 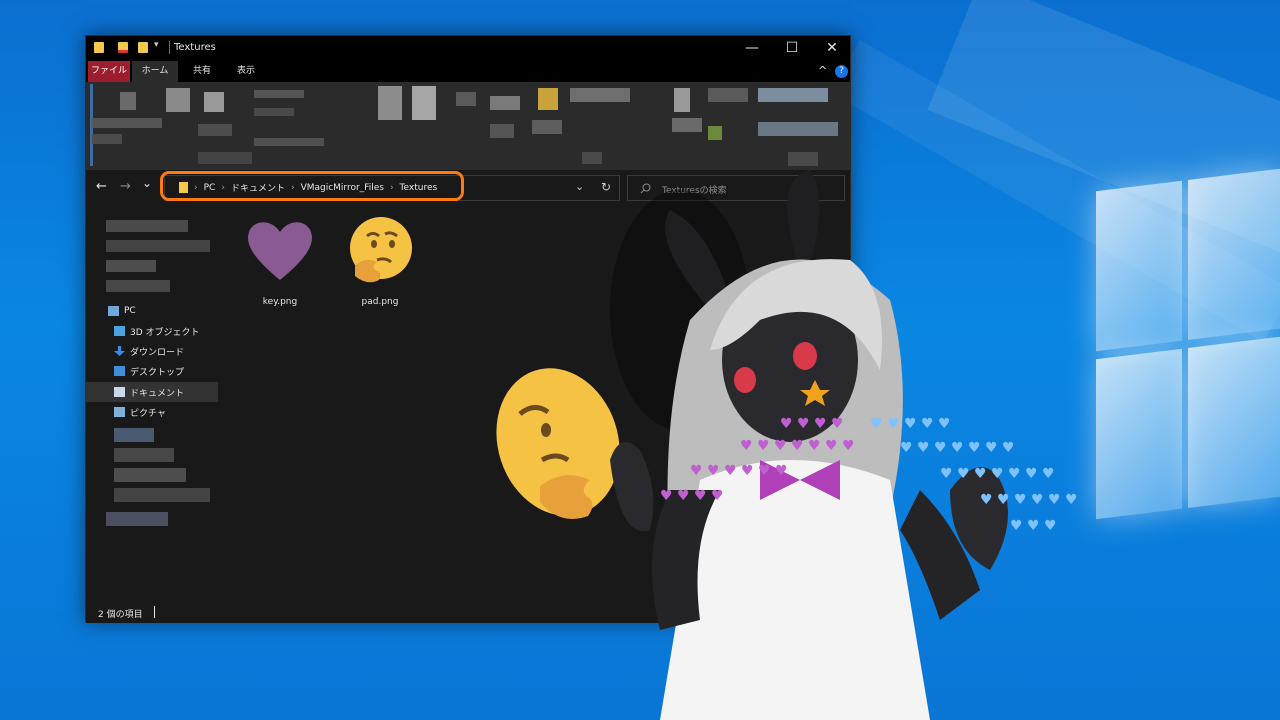 What do you see at coordinates (143, 47) in the screenshot?
I see `new-folder-icon` at bounding box center [143, 47].